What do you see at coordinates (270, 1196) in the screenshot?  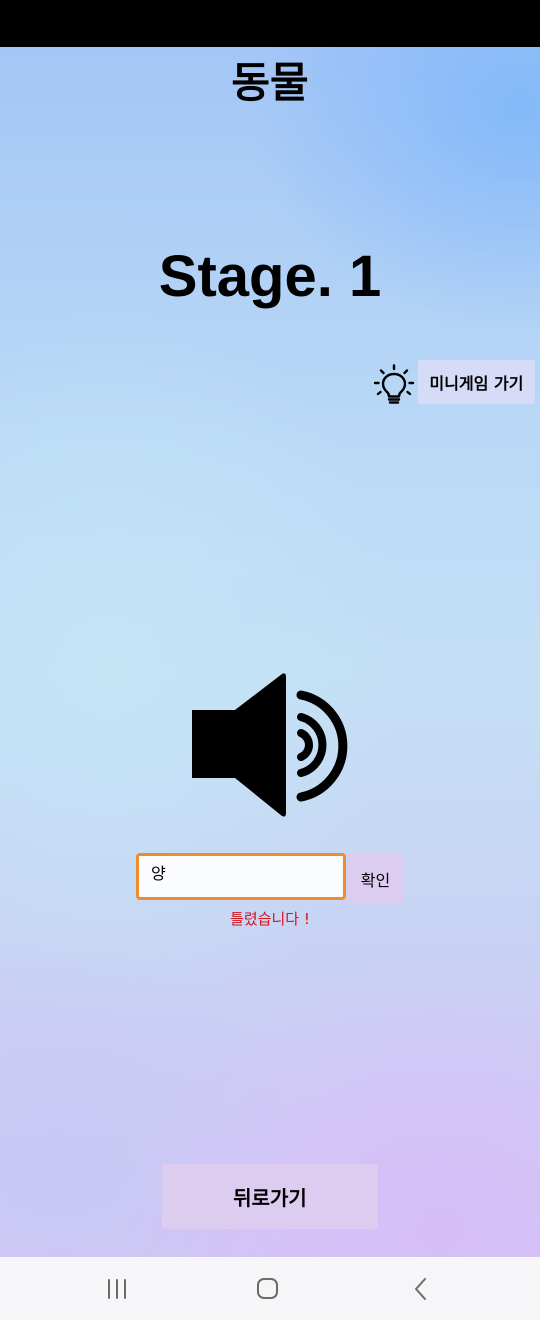 I see `back-button: 뒤로가기` at bounding box center [270, 1196].